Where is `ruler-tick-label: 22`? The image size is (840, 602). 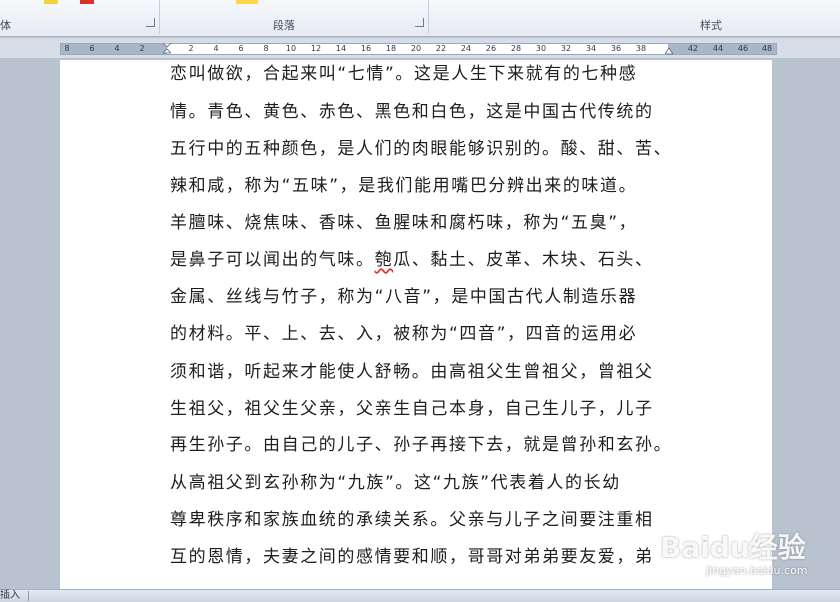 ruler-tick-label: 22 is located at coordinates (441, 48).